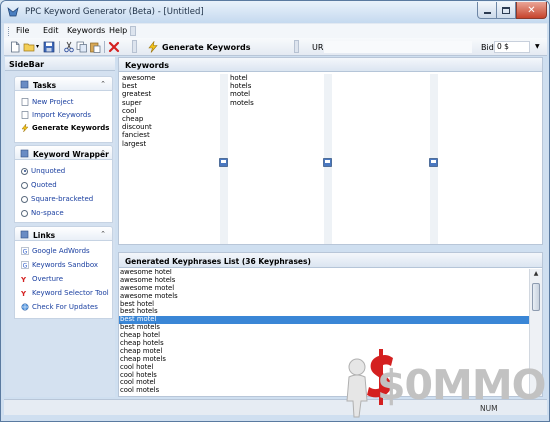  Describe the element at coordinates (63, 83) in the screenshot. I see `tasks-panel-header: Tasks ⌃` at that location.